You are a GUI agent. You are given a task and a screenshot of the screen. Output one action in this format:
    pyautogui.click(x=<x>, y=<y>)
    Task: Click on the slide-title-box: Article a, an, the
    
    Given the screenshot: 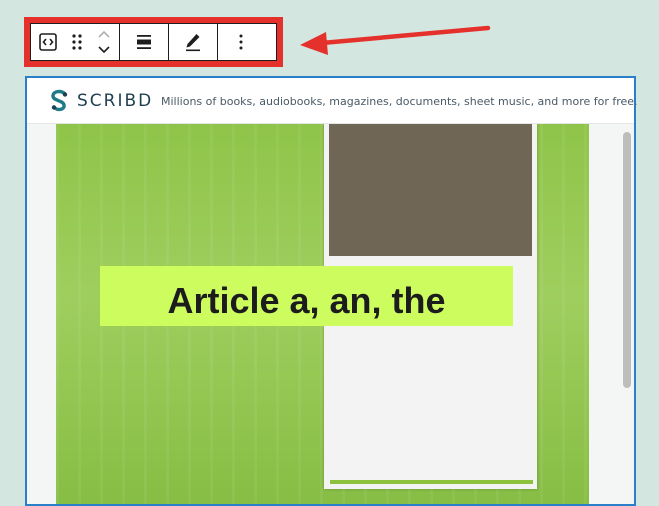 What is the action you would take?
    pyautogui.click(x=306, y=296)
    